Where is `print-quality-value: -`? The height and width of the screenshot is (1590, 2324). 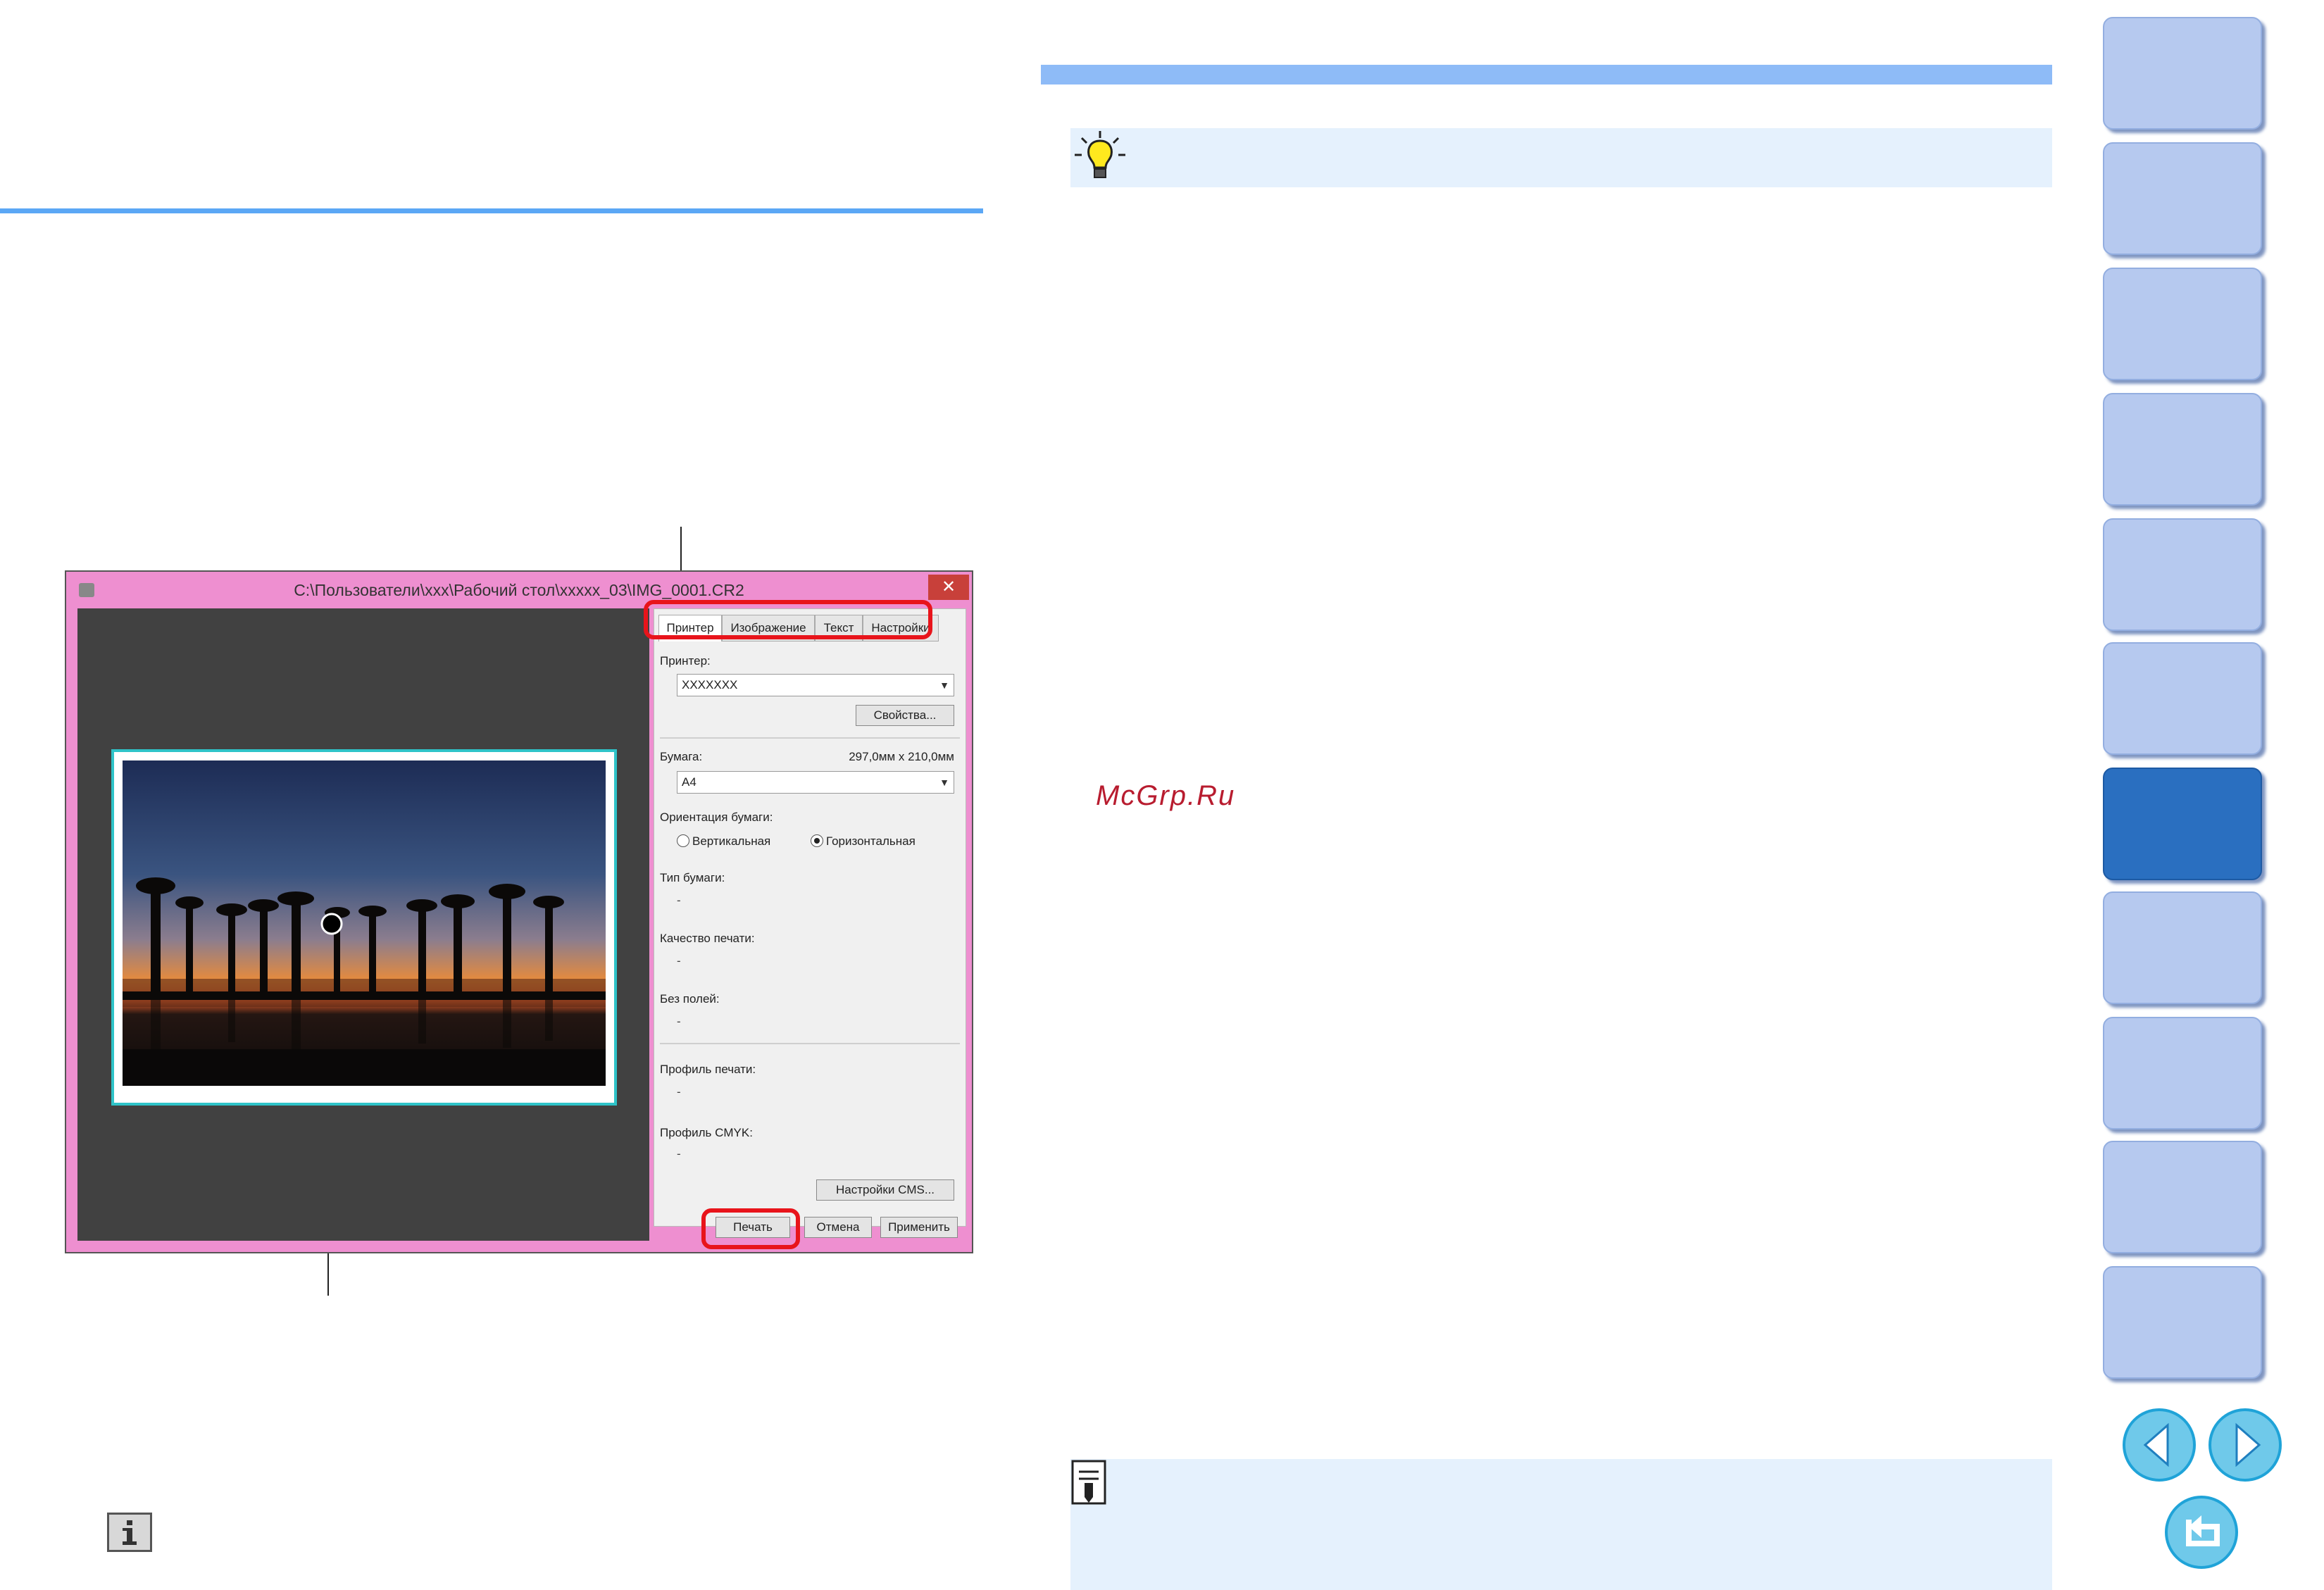
print-quality-value: - is located at coordinates (679, 961).